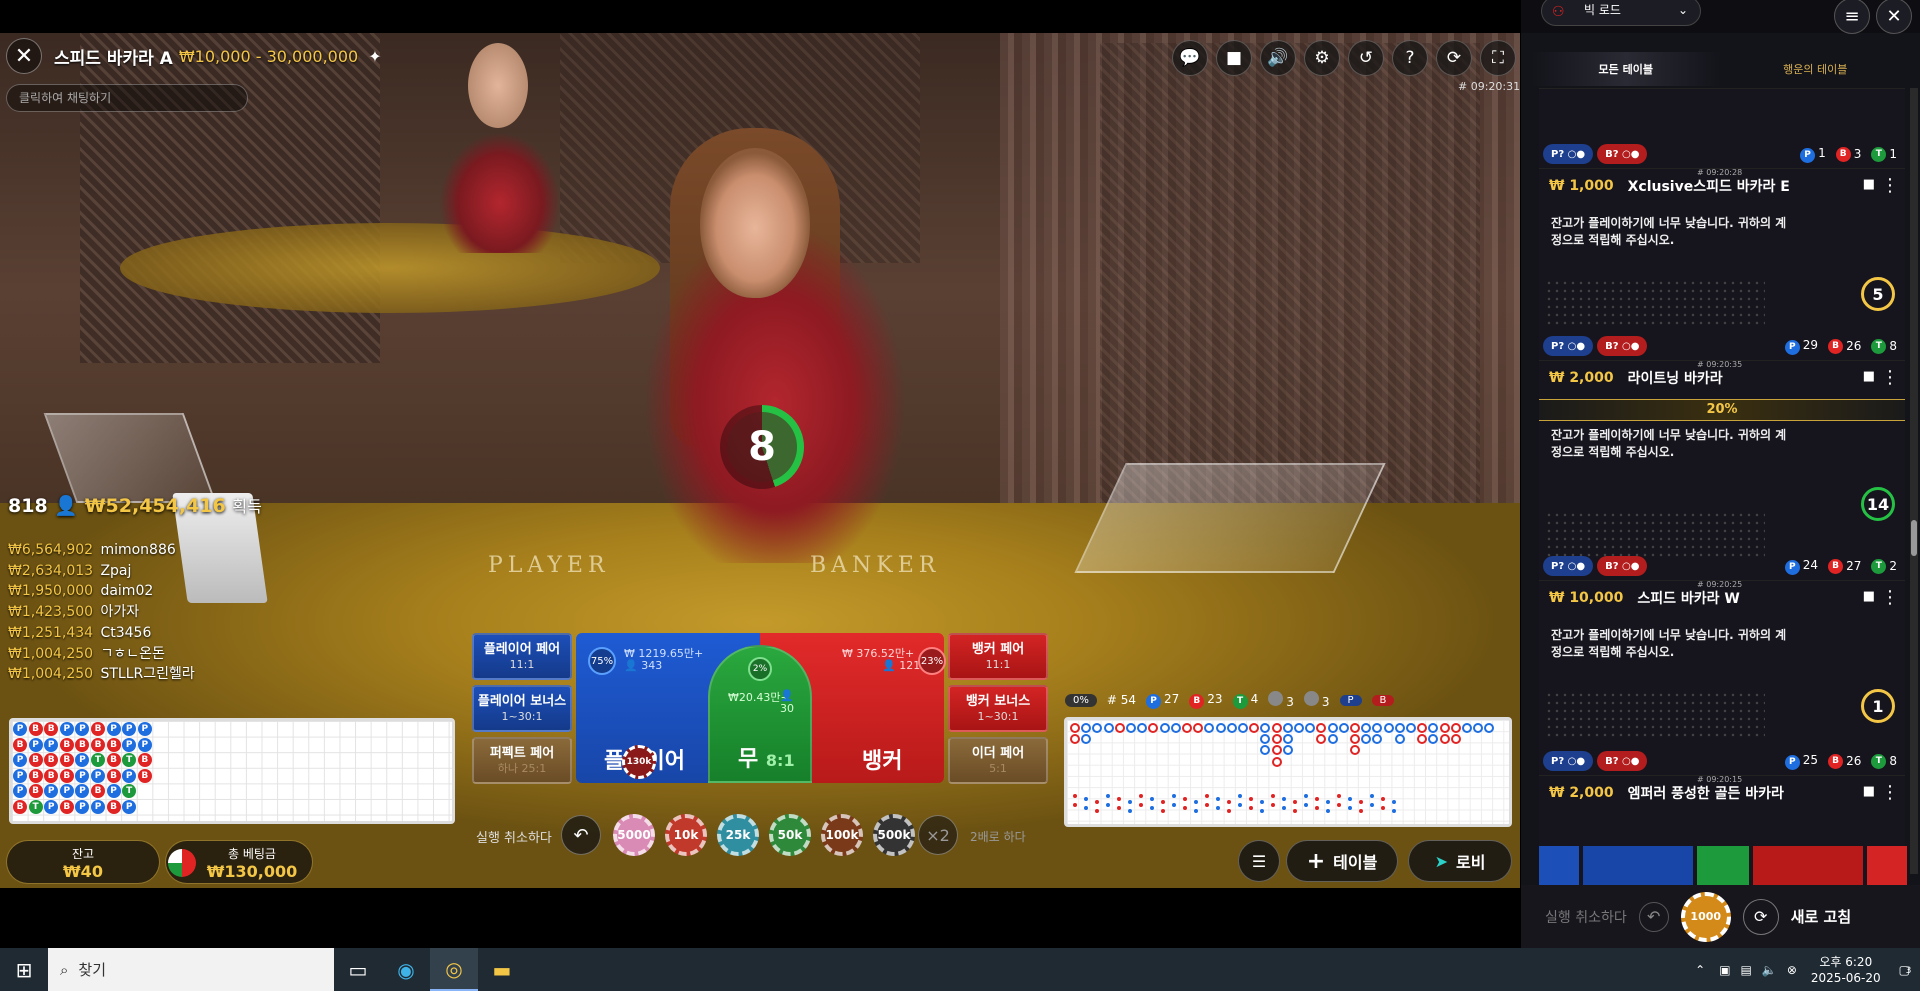 This screenshot has width=1920, height=991. Describe the element at coordinates (790, 835) in the screenshot. I see `chip-50k: 50k` at that location.